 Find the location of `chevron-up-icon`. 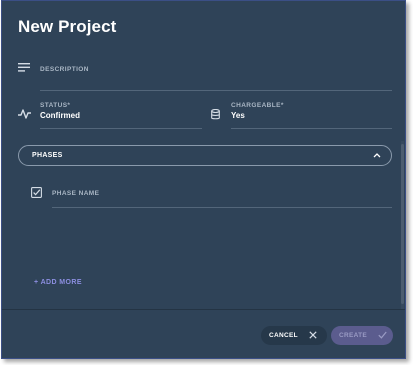

chevron-up-icon is located at coordinates (377, 155).